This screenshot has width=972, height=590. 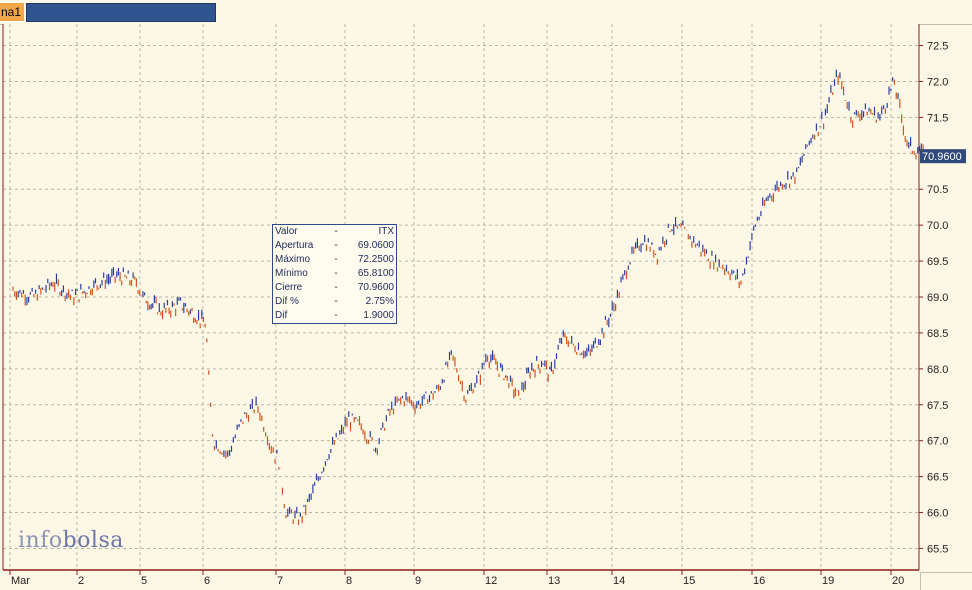 I want to click on info-row-valor: Valor - ITX, so click(x=334, y=232).